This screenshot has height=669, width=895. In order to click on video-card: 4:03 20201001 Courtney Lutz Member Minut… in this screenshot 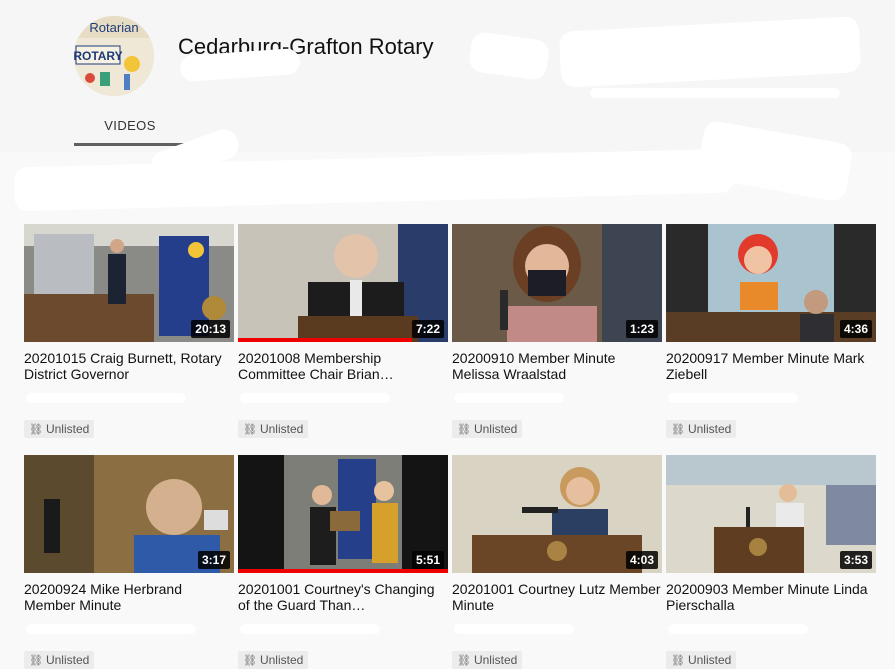, I will do `click(557, 562)`.